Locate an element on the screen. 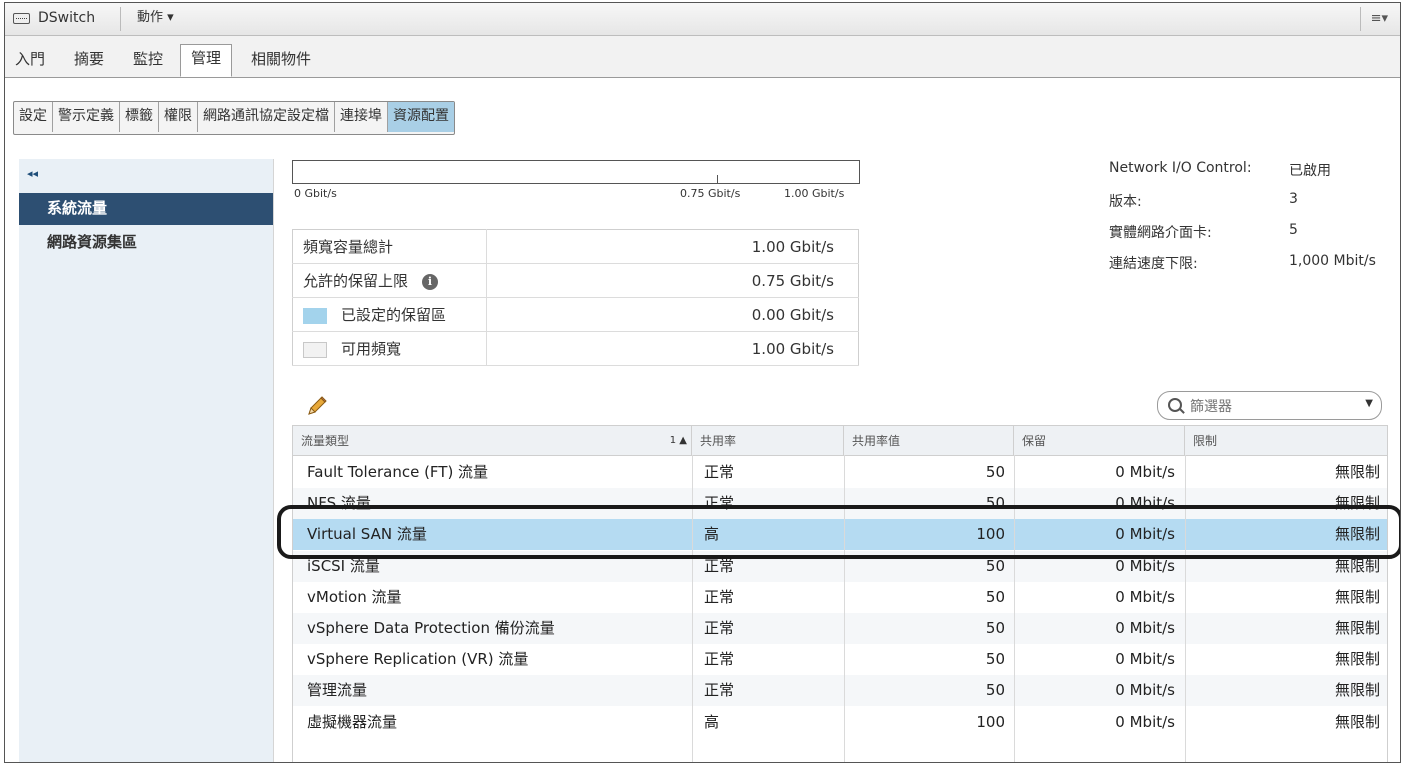 This screenshot has width=1406, height=767. table-row: Virtual SAN 流量 高 100 0 Mbit/s 無限制 is located at coordinates (840, 535).